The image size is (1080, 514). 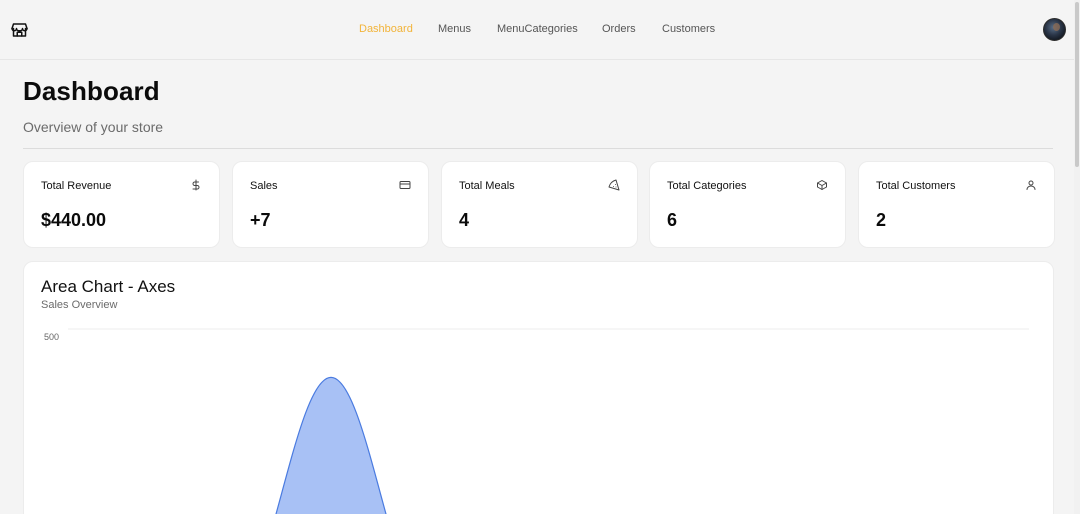 What do you see at coordinates (538, 148) in the screenshot?
I see `header-divider` at bounding box center [538, 148].